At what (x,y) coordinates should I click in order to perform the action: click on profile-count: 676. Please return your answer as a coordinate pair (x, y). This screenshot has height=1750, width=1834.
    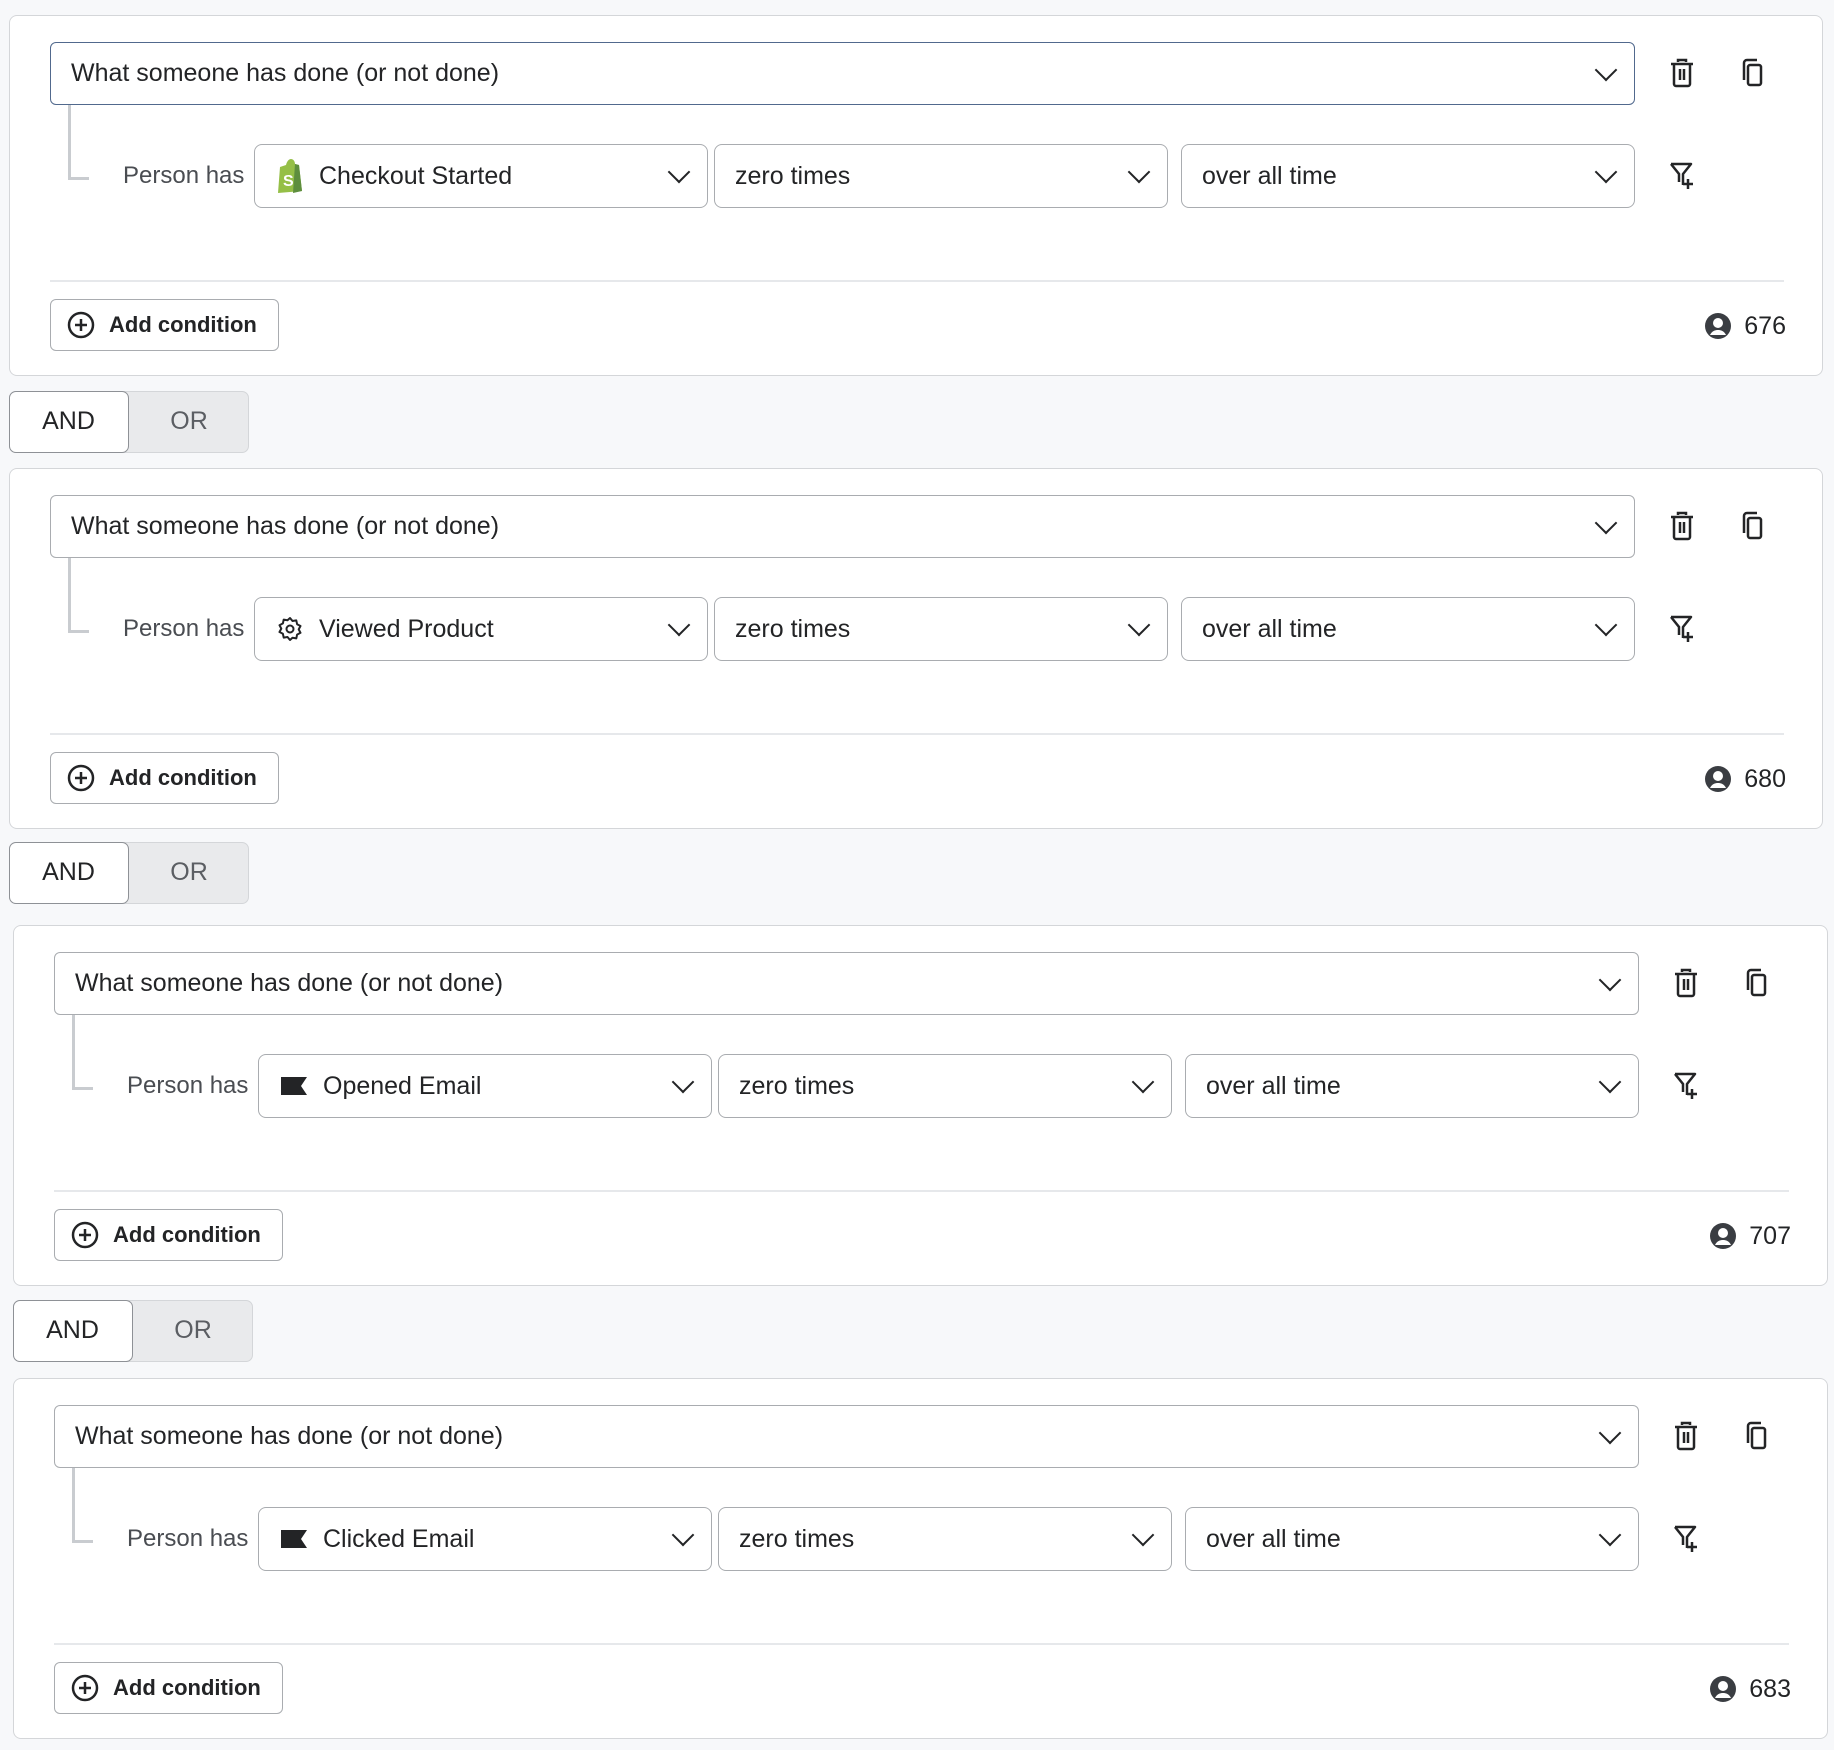
    Looking at the image, I should click on (1745, 326).